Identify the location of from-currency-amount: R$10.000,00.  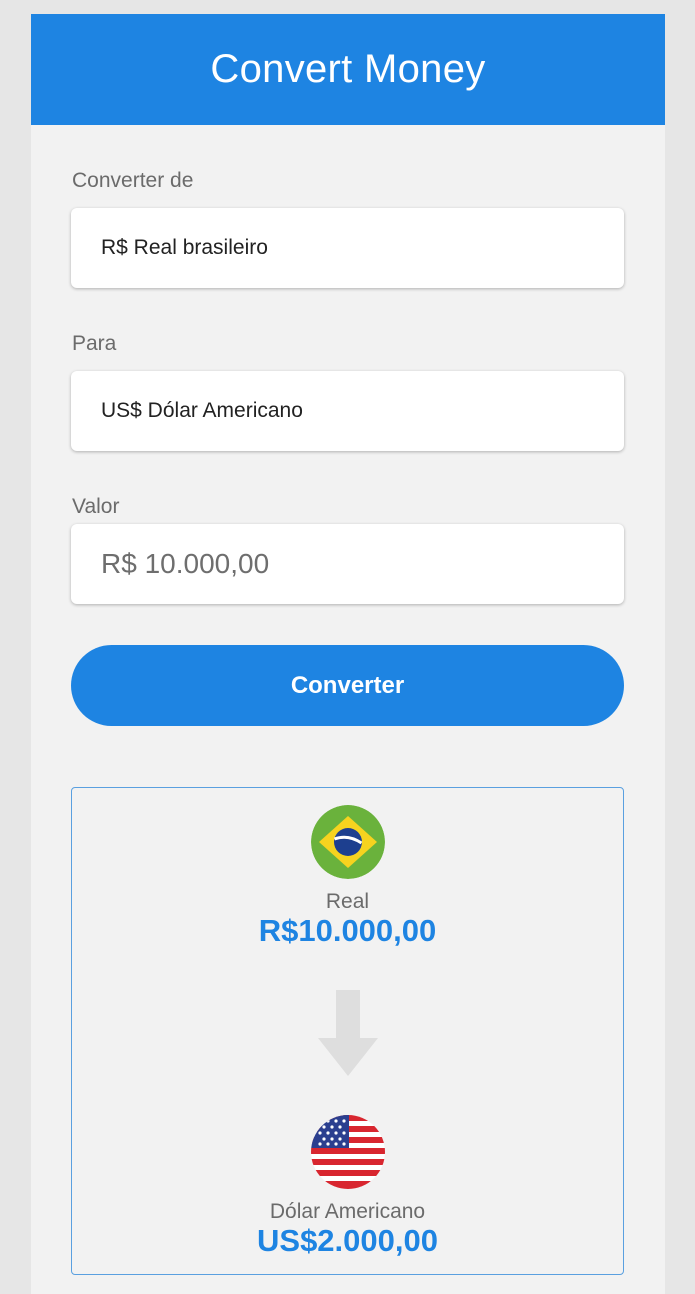
(347, 930).